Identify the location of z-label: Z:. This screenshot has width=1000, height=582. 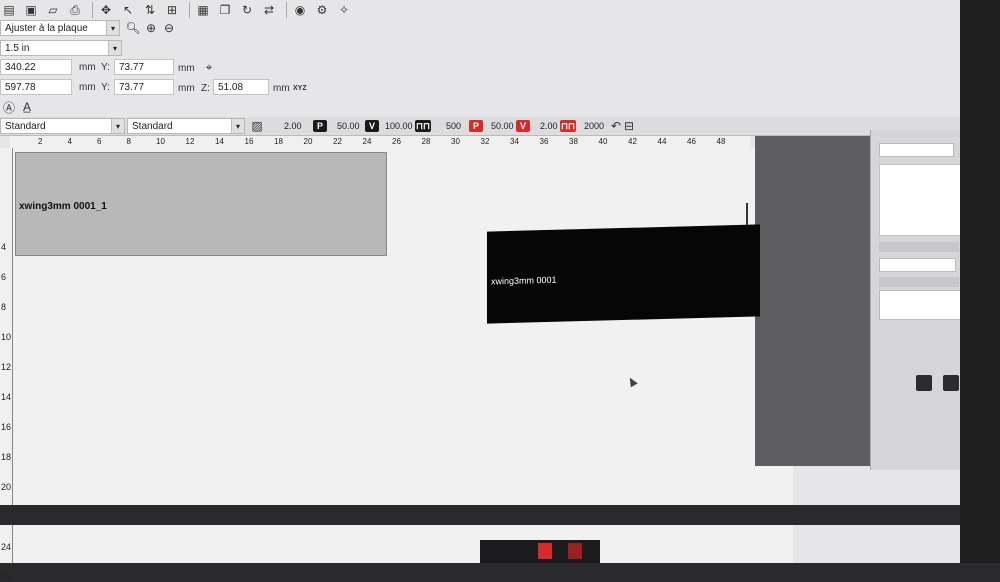
(205, 88).